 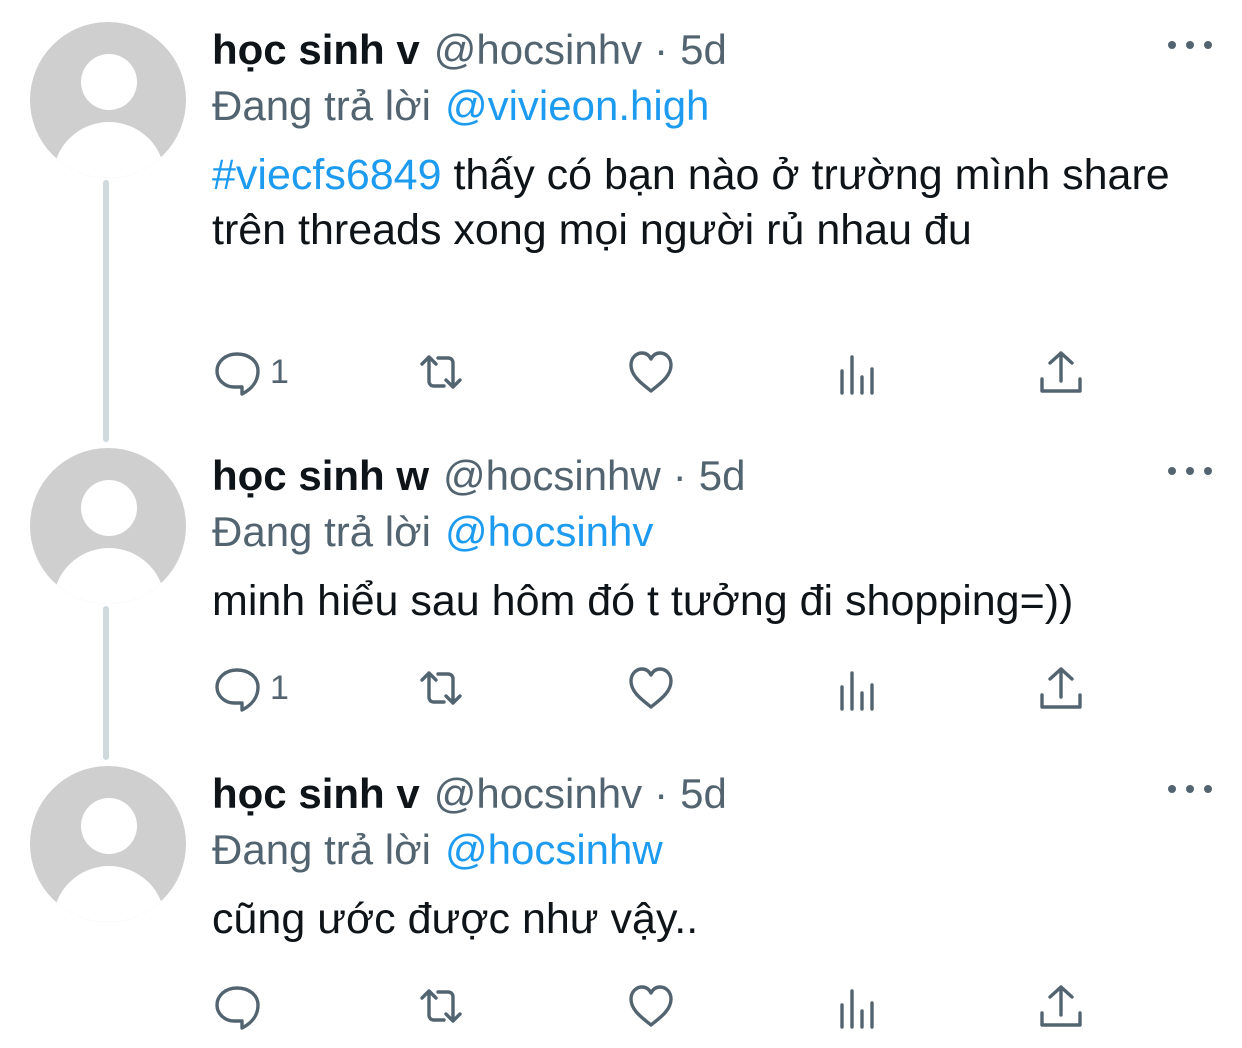 I want to click on reply-button, so click(x=241, y=1006).